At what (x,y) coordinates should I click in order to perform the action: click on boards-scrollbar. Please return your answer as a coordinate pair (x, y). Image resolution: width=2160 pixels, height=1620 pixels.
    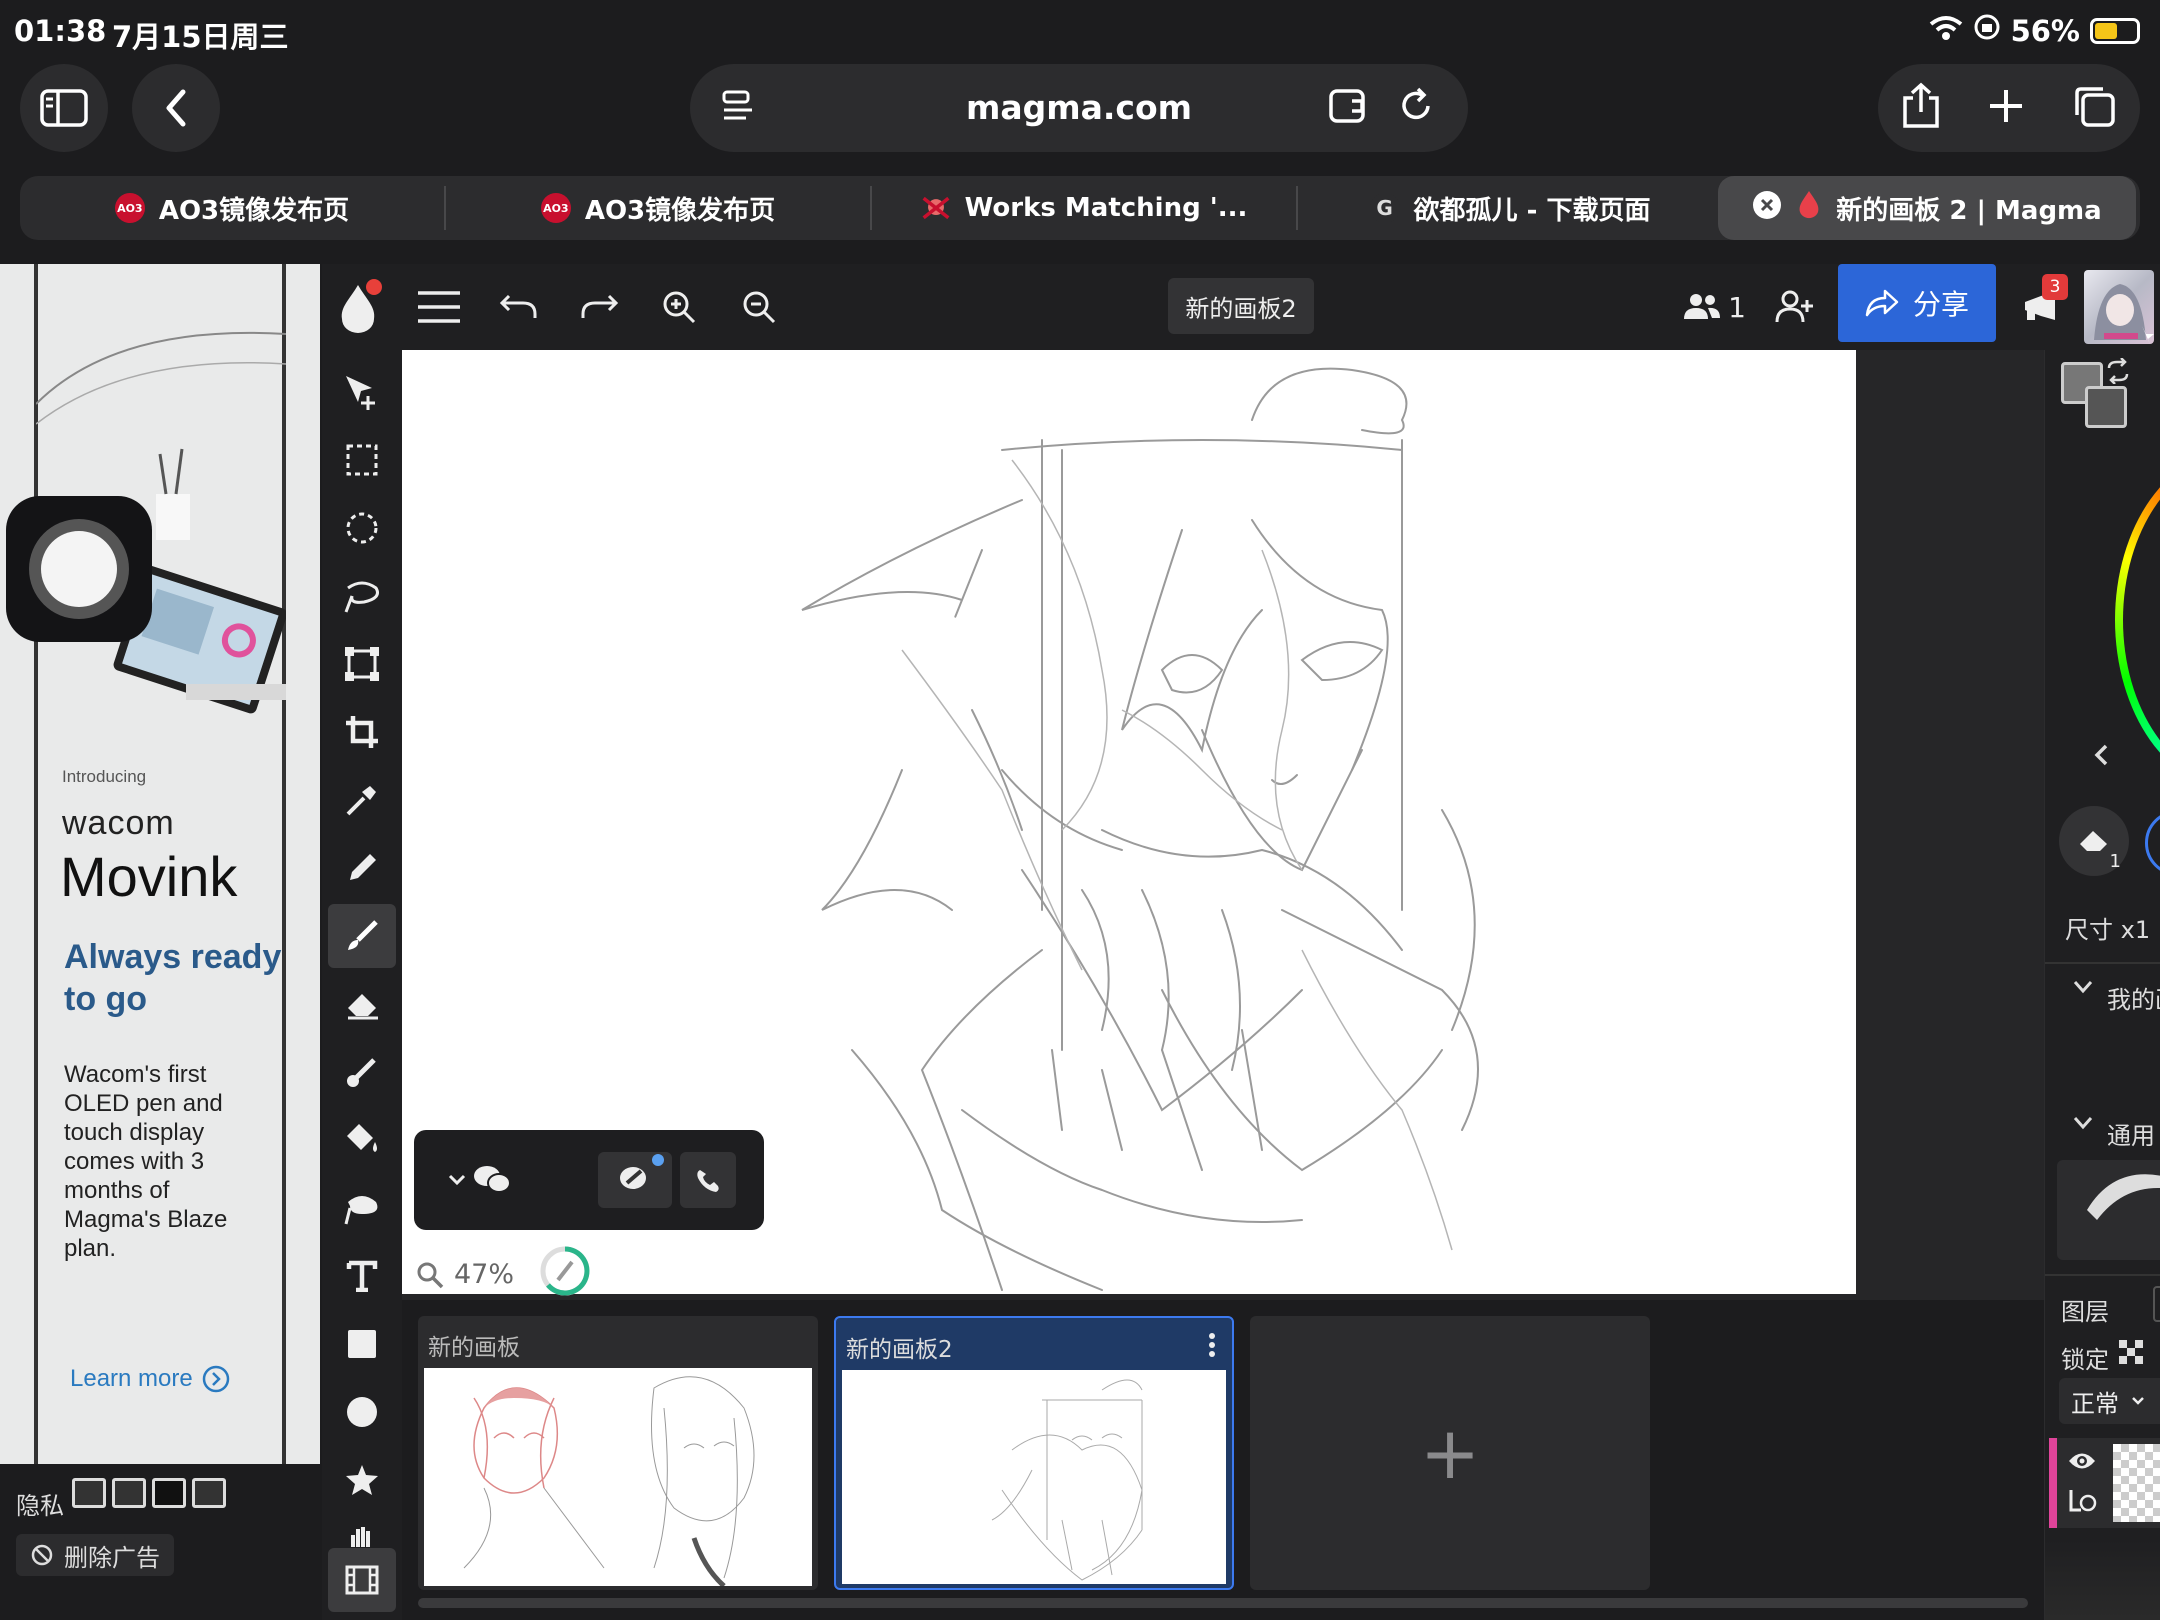
    Looking at the image, I should click on (1223, 1603).